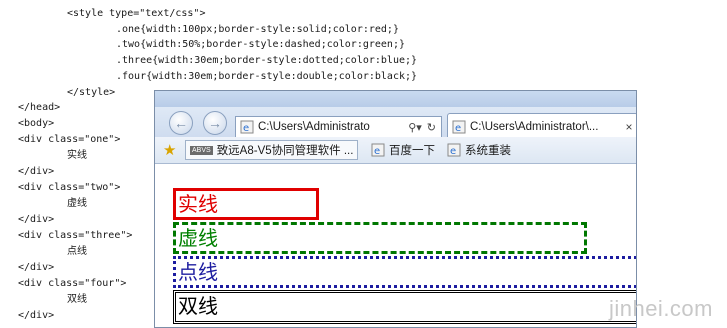 The image size is (727, 328). I want to click on close-icon: ×, so click(628, 127).